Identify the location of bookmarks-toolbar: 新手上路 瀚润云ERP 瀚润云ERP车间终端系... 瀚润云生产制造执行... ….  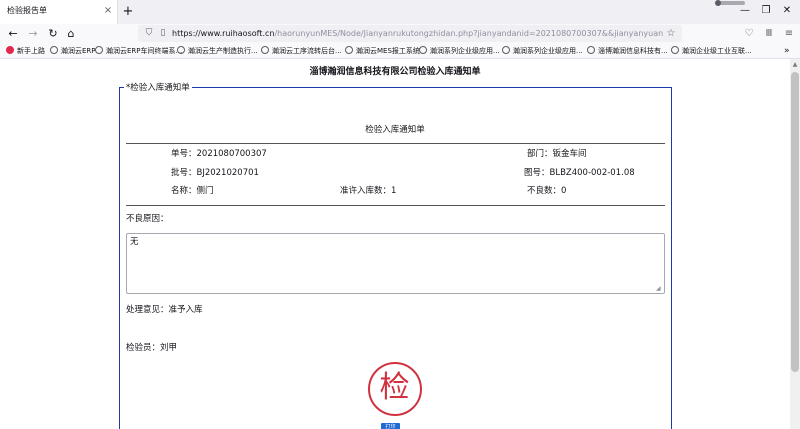
(400, 51).